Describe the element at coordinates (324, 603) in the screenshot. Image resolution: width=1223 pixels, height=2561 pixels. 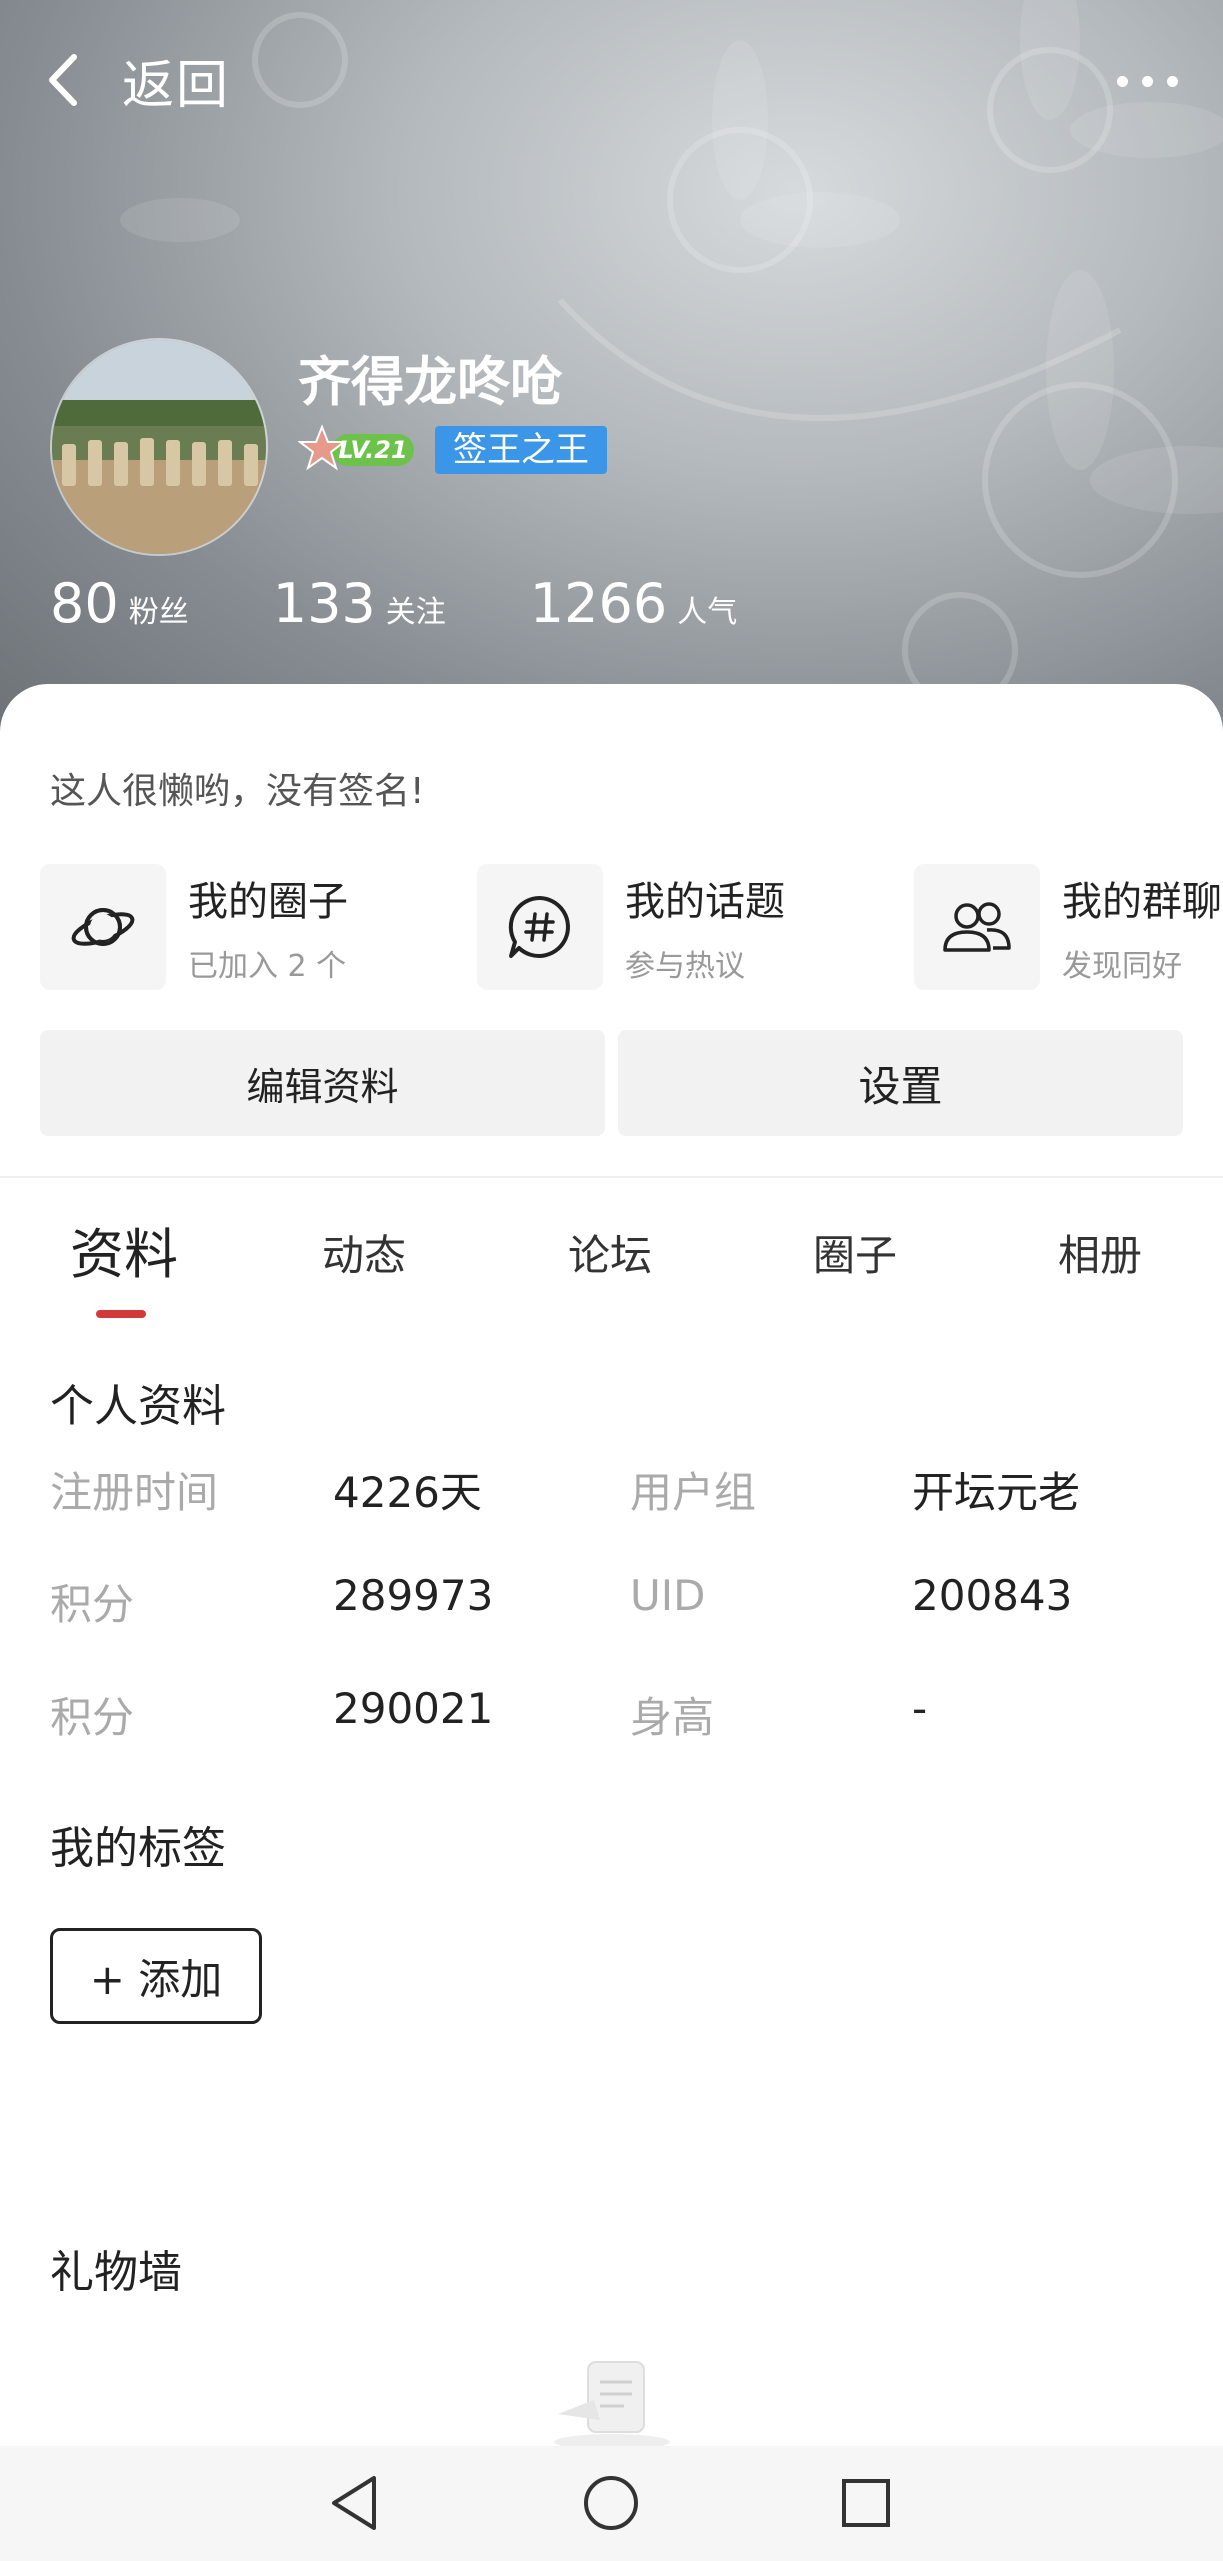
I see `stat-number: 133` at that location.